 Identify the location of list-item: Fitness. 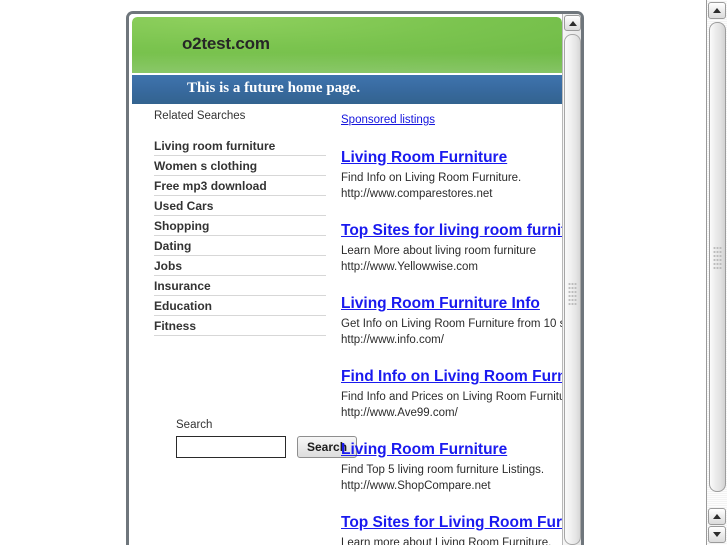
(240, 327).